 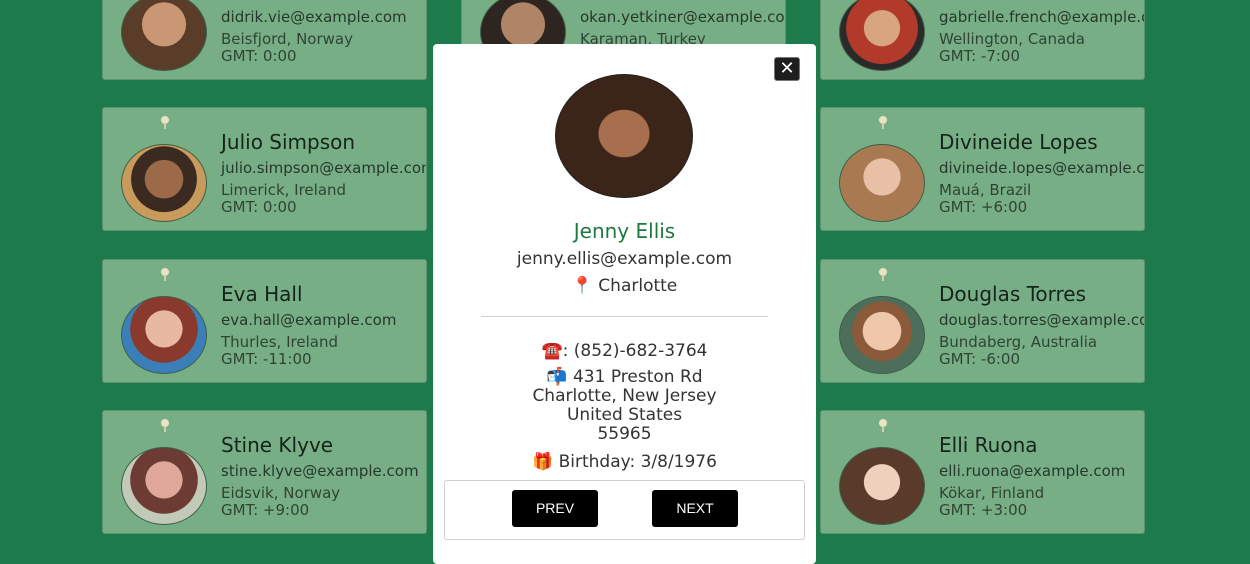 What do you see at coordinates (635, 351) in the screenshot?
I see `modal-phone-label: : (852)-682-3764` at bounding box center [635, 351].